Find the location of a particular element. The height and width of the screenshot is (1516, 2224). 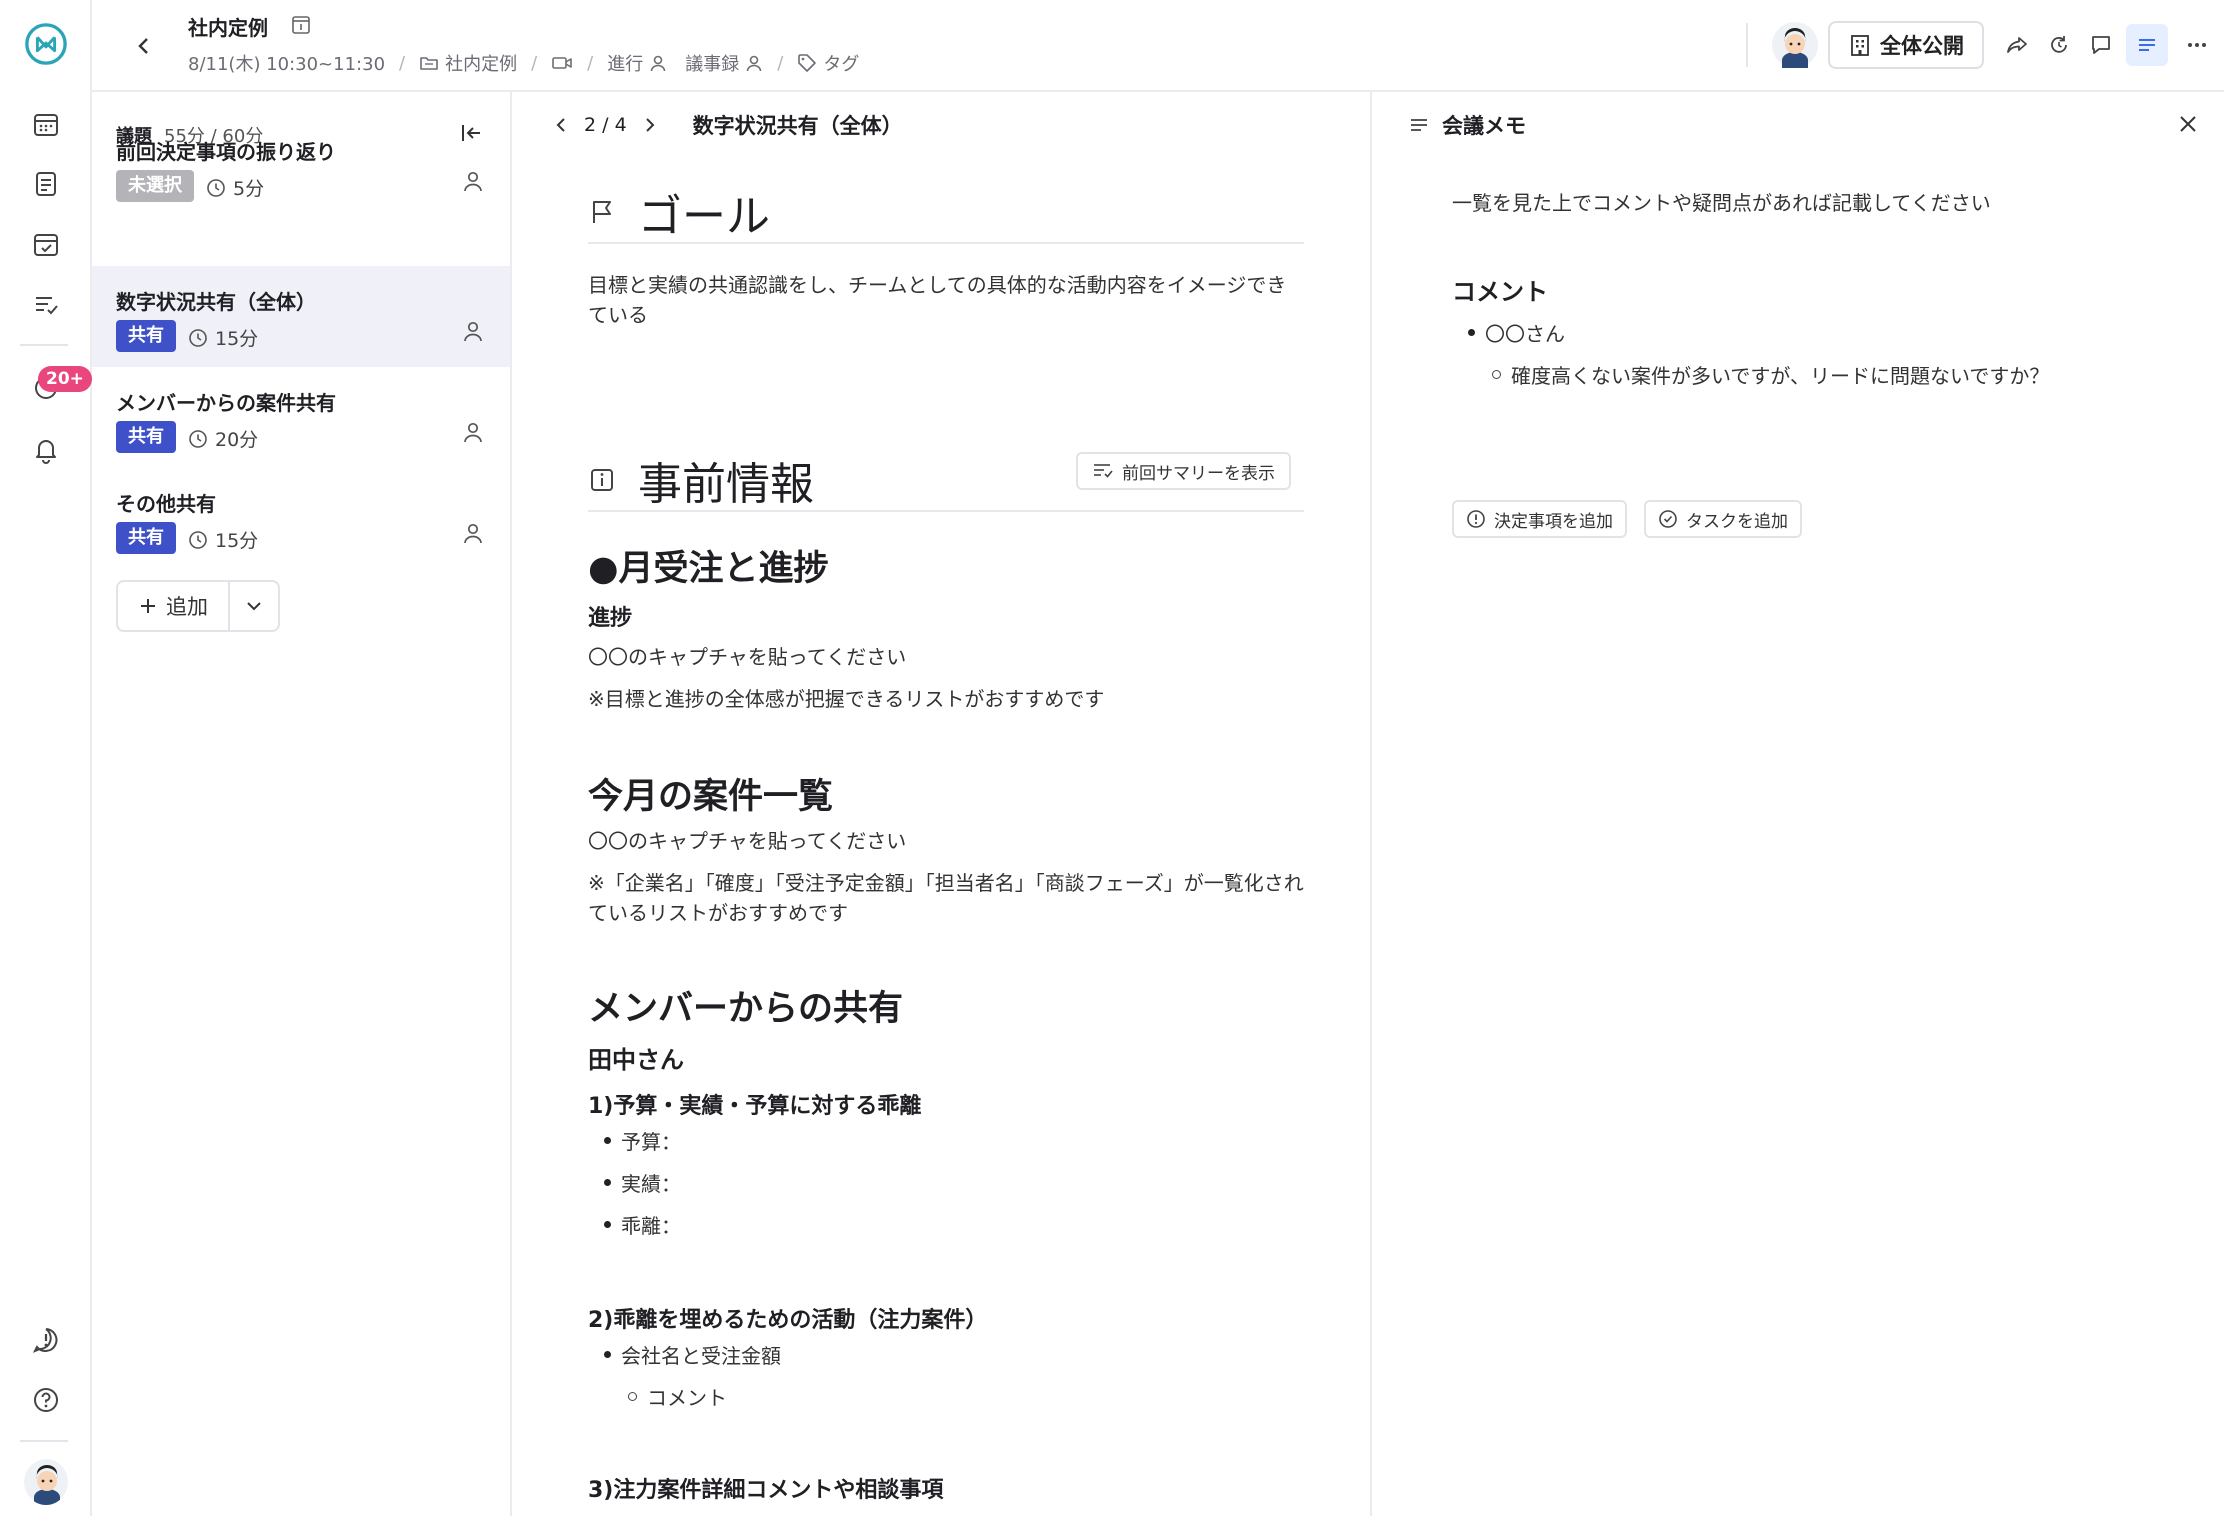

memo-header: 会議メモ is located at coordinates (1467, 125).